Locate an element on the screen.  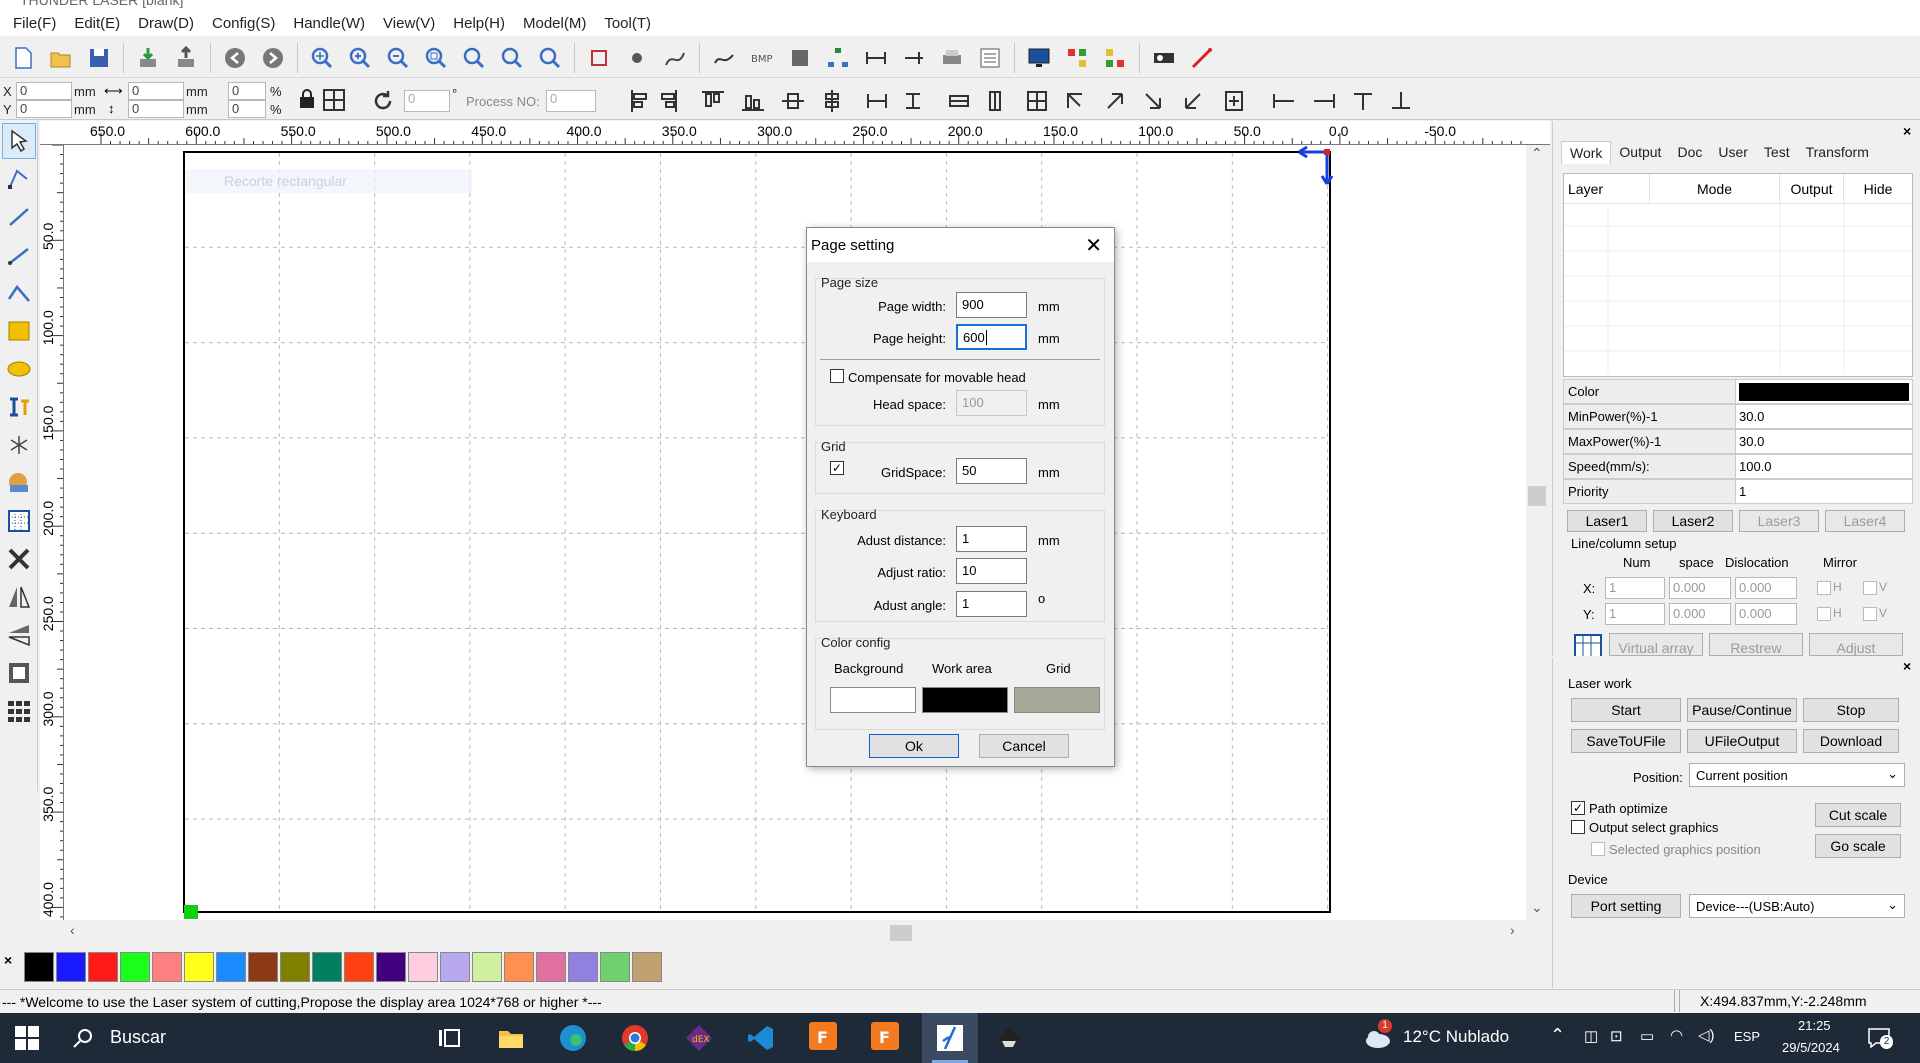
rectangle-tool is located at coordinates (19, 331).